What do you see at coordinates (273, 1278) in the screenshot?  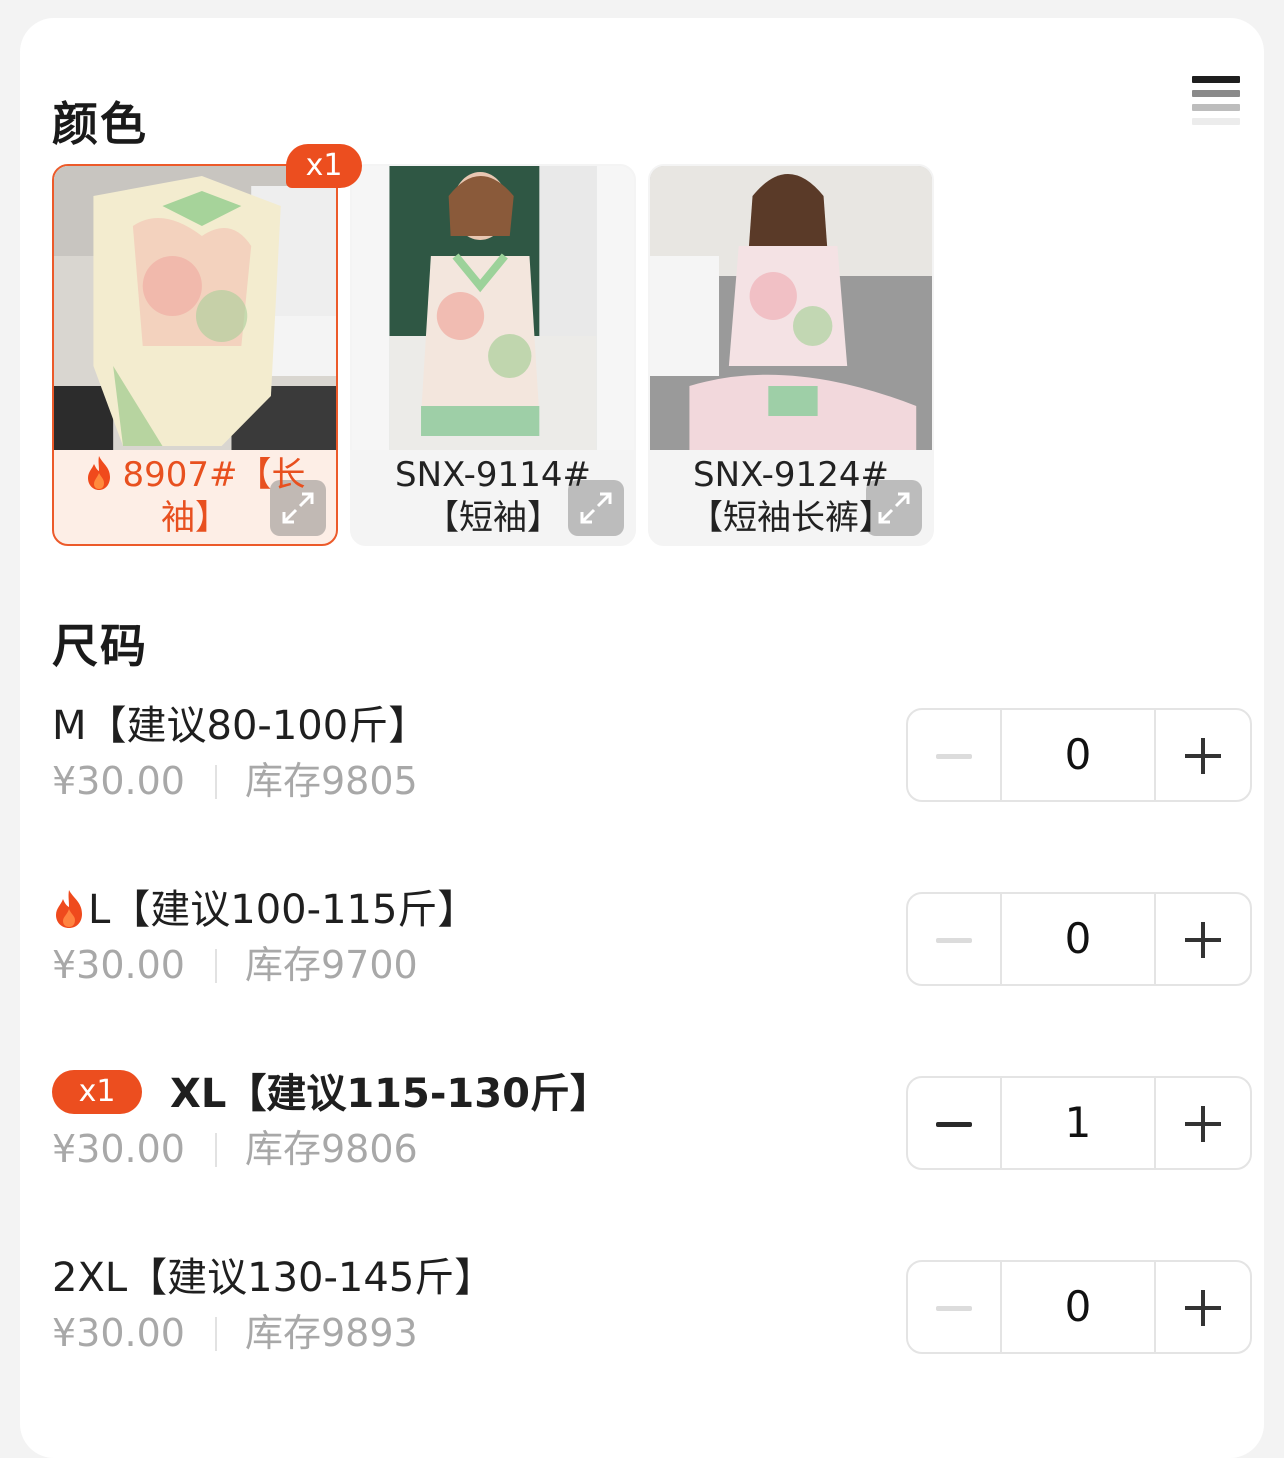 I see `size-name: 2XL【建议130-145斤】` at bounding box center [273, 1278].